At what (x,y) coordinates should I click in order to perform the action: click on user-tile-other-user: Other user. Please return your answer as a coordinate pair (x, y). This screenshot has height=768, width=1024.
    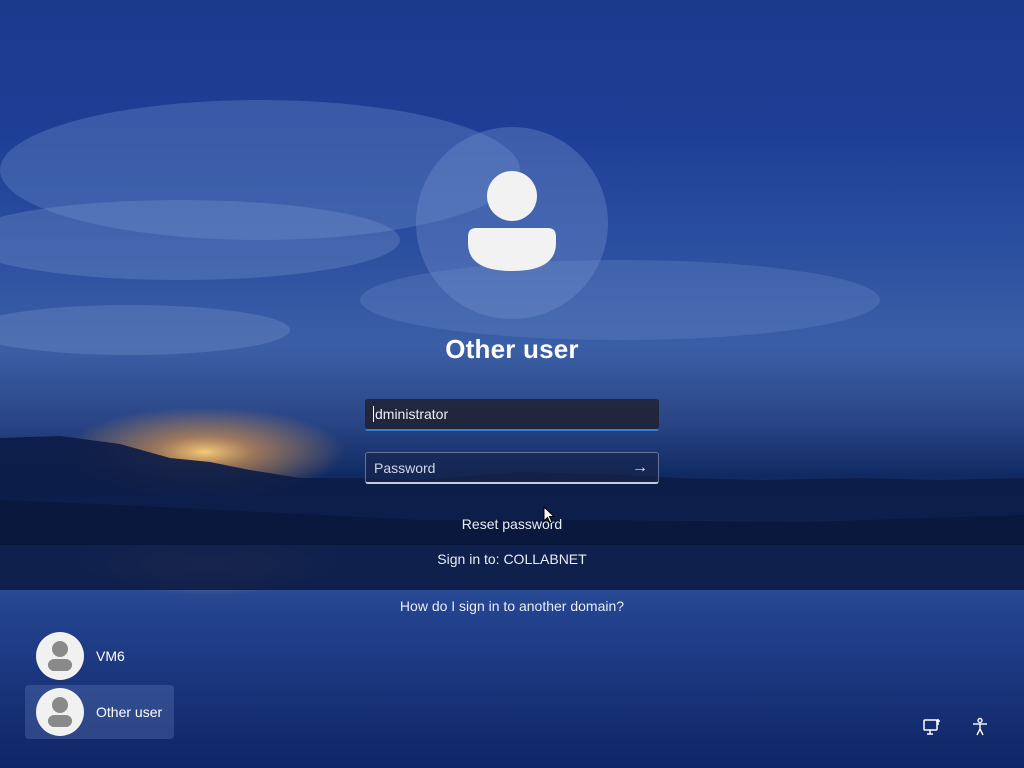
    Looking at the image, I should click on (99, 712).